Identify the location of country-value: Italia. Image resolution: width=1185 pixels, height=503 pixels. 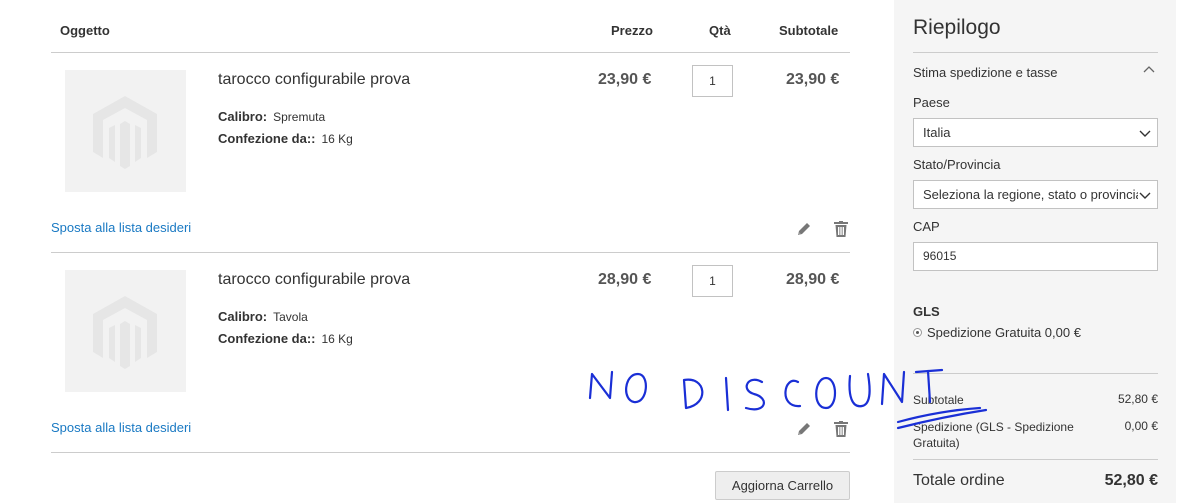
(937, 132).